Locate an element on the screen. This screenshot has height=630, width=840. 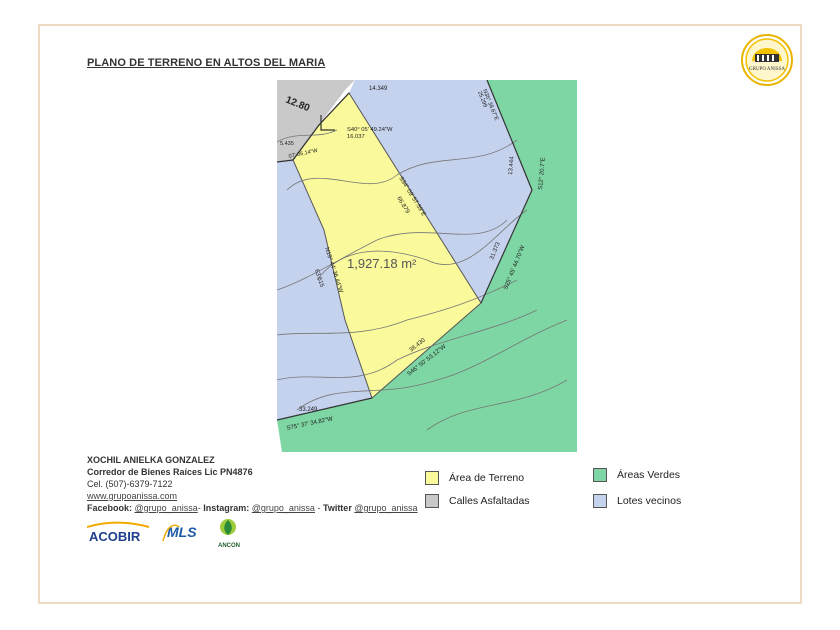
label-low-dist: 33.249 is located at coordinates (308, 410).